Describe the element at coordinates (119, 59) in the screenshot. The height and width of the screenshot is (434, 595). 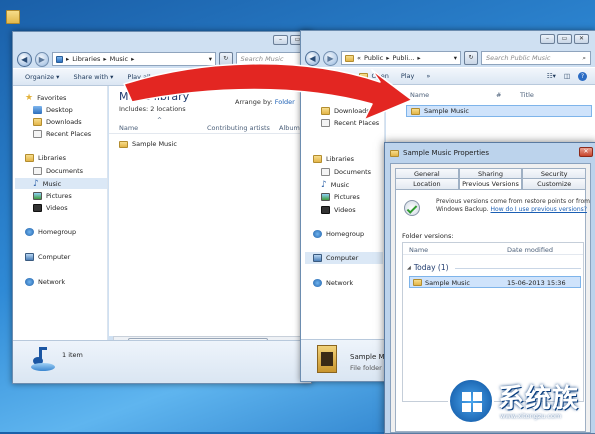
I see `breadcrumb-music: Music` at that location.